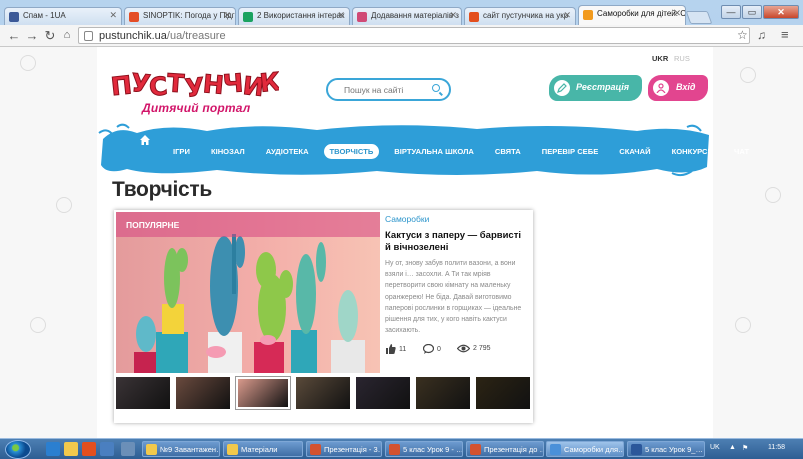 This screenshot has width=803, height=459. I want to click on search-icon, so click(436, 88).